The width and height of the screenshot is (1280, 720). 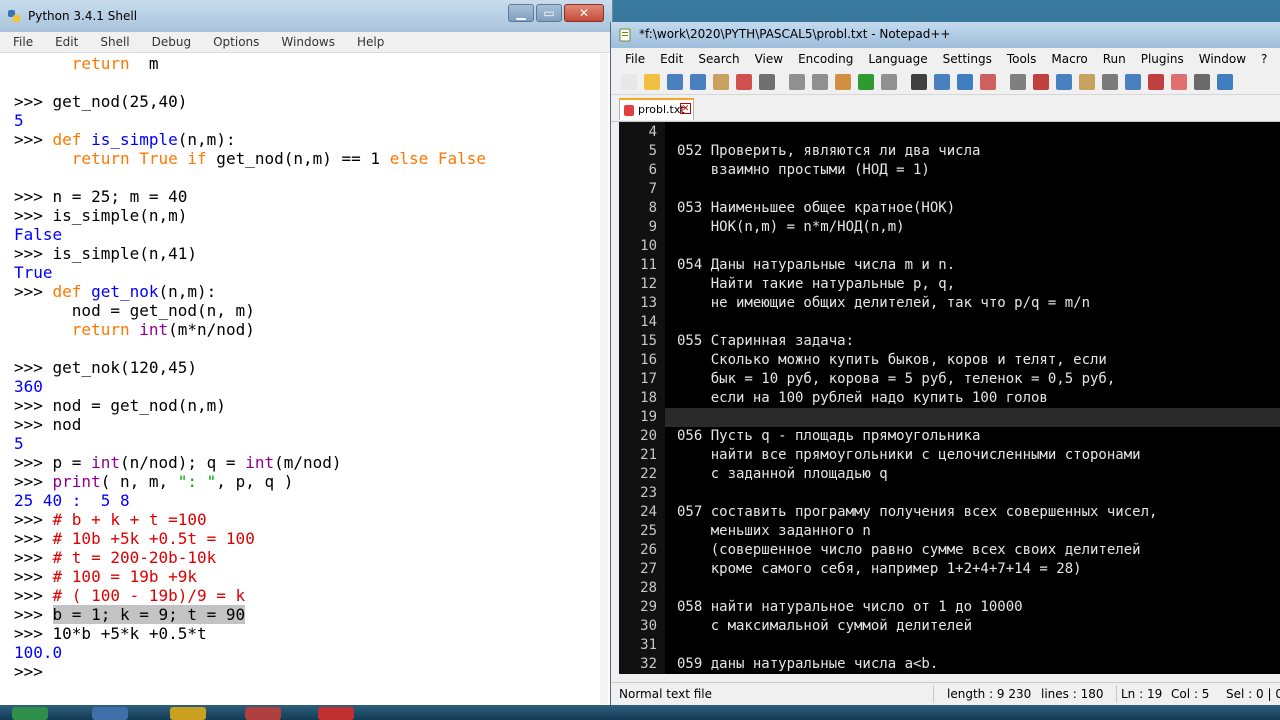 I want to click on shell-token: # b + k + t =100, so click(x=129, y=519).